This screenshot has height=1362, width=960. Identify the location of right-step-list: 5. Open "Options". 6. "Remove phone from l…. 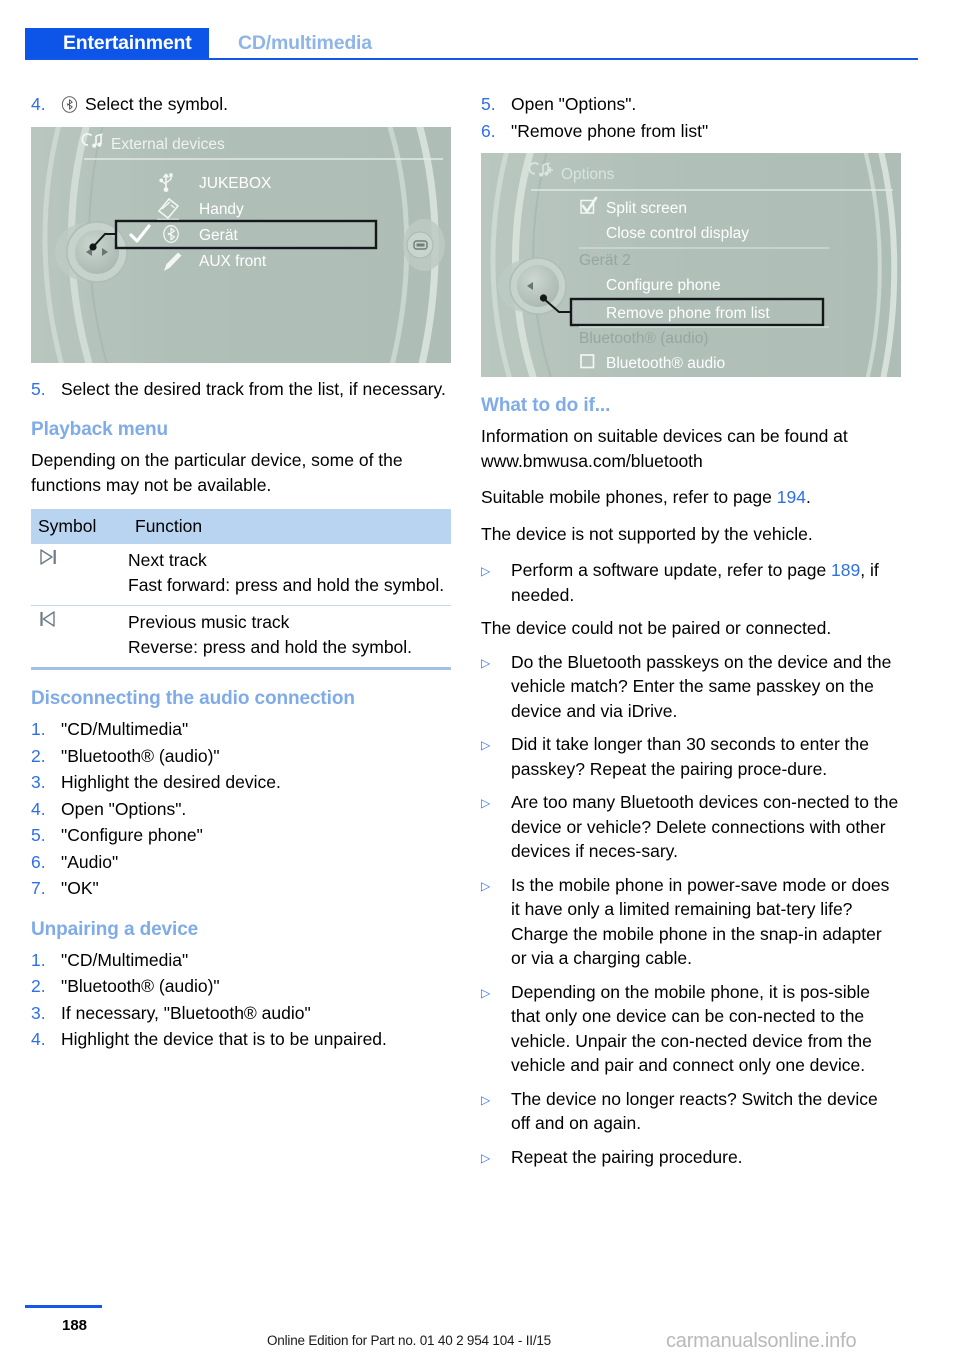
(691, 117).